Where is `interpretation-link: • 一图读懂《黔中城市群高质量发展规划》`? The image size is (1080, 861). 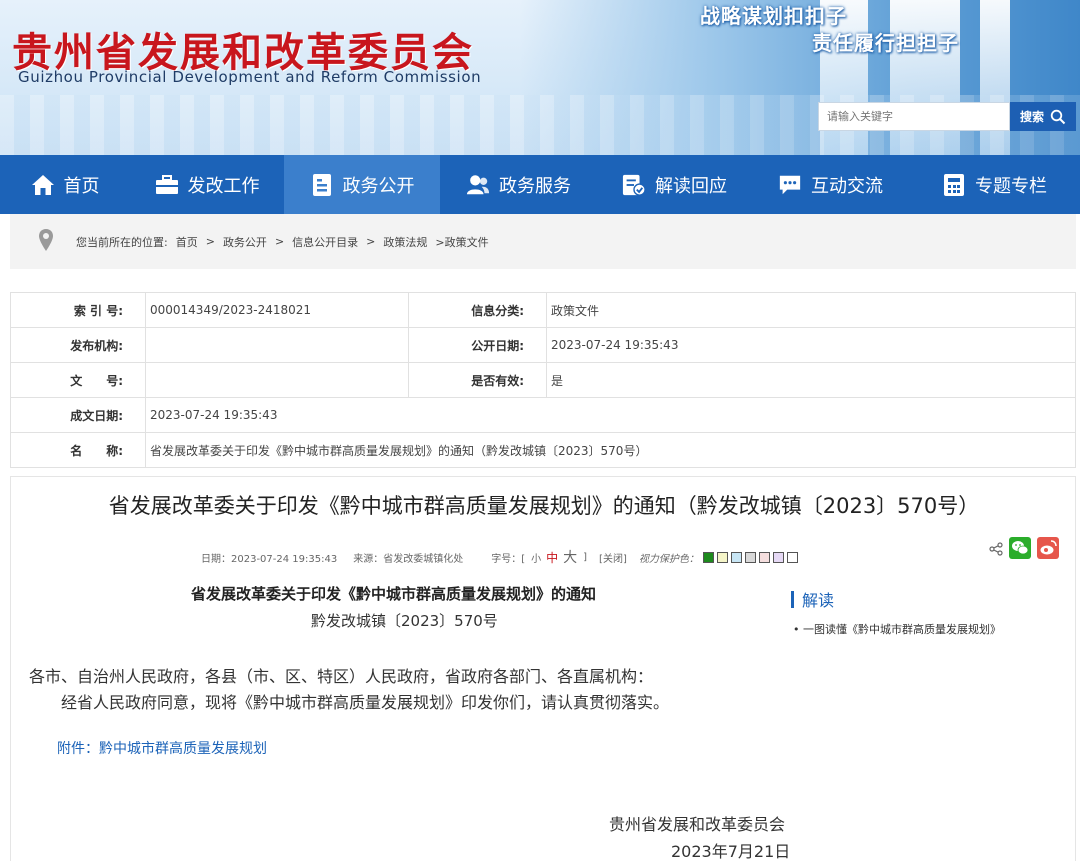
interpretation-link: • 一图读懂《黔中城市群高质量发展规划》 is located at coordinates (897, 629).